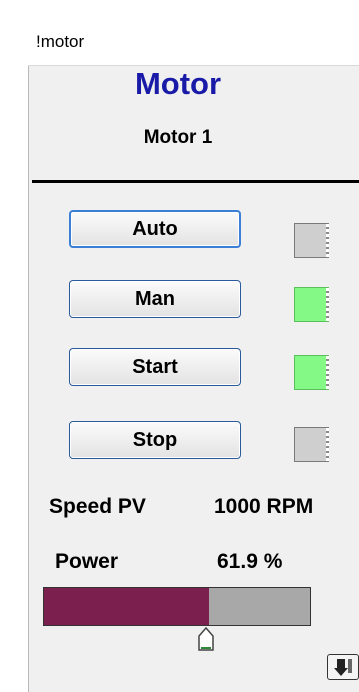 Image resolution: width=359 pixels, height=692 pixels. I want to click on auto-indicator, so click(311, 240).